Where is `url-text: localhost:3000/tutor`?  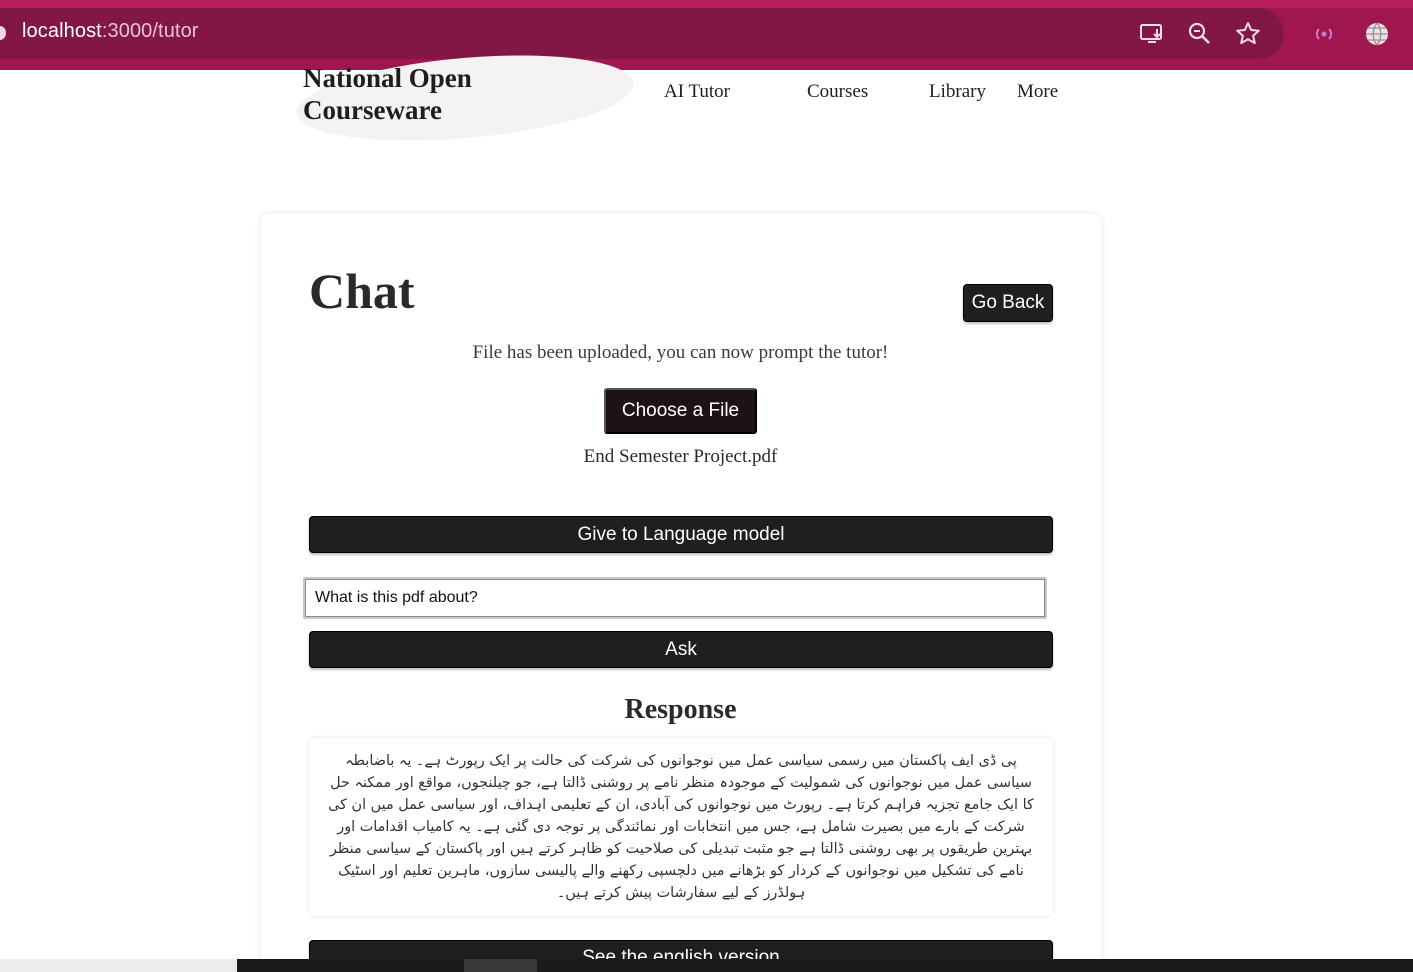
url-text: localhost:3000/tutor is located at coordinates (110, 31).